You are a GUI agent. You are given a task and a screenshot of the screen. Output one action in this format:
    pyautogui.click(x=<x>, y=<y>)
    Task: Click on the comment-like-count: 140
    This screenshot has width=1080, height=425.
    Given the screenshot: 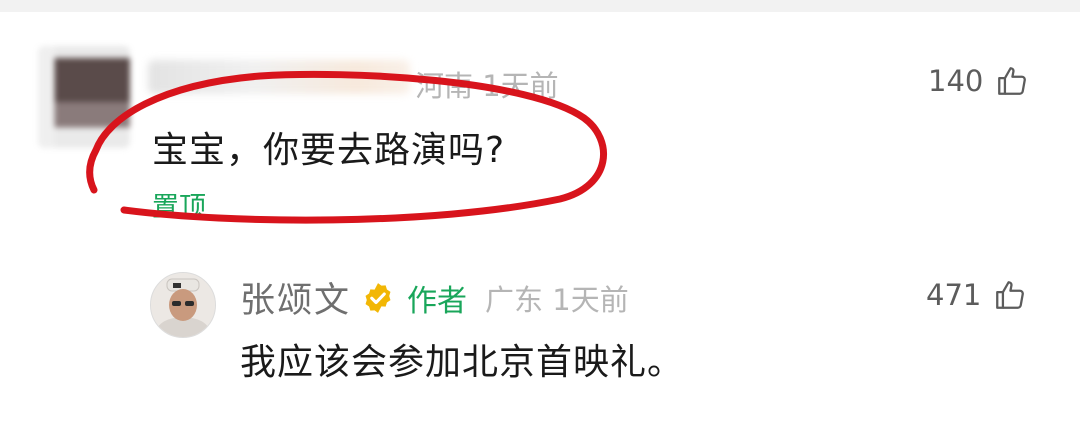 What is the action you would take?
    pyautogui.click(x=956, y=81)
    